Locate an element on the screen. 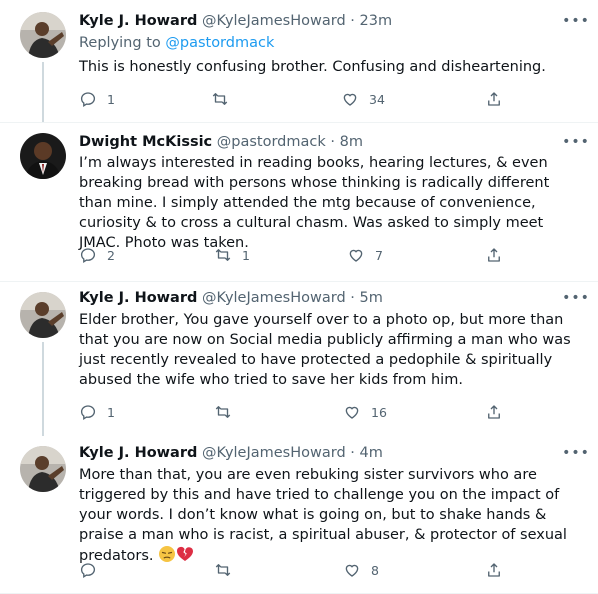 Image resolution: width=598 pixels, height=594 pixels. reply-count: 2 is located at coordinates (111, 255).